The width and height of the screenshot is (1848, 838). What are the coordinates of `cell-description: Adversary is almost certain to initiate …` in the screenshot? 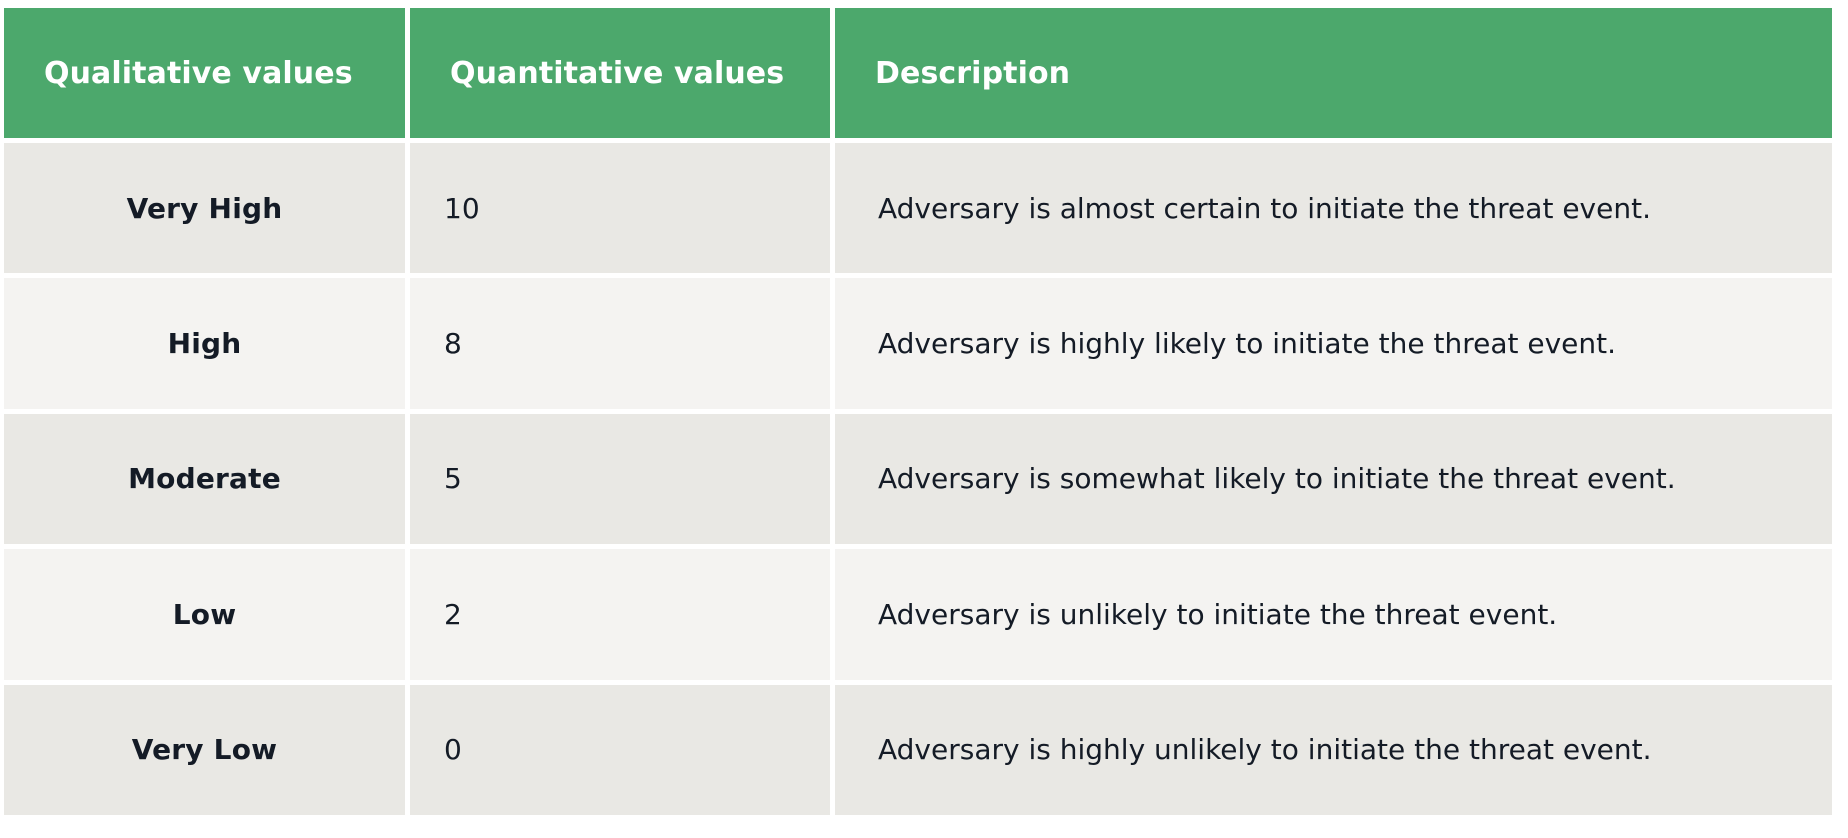 It's located at (1333, 208).